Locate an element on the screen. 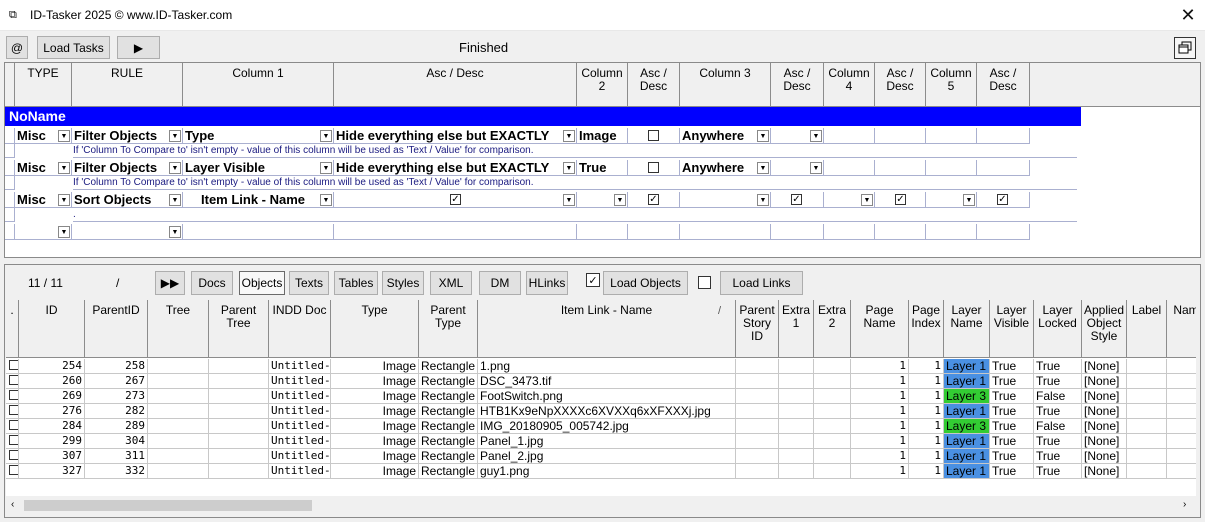 This screenshot has width=1205, height=522. column-header: Page Index is located at coordinates (926, 329).